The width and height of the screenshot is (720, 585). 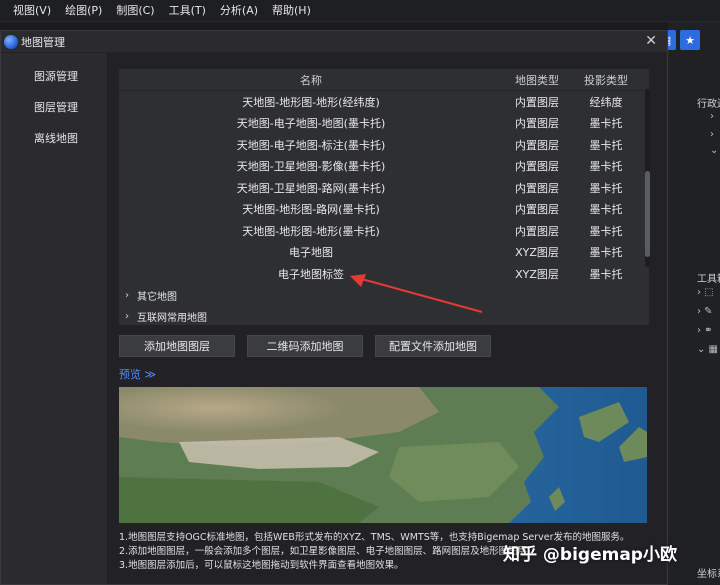 I want to click on annotation-arrow, so click(x=416, y=293).